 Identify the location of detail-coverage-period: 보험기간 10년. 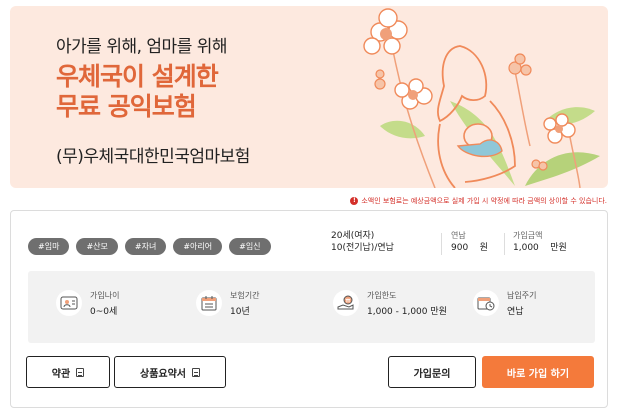
(227, 304).